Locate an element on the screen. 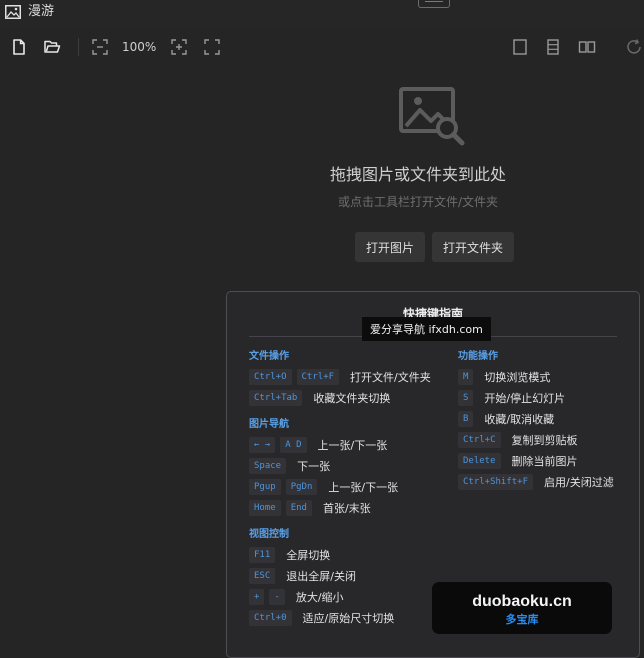 This screenshot has width=644, height=658. shortcut-row: Home End 首张/末张 is located at coordinates (340, 507).